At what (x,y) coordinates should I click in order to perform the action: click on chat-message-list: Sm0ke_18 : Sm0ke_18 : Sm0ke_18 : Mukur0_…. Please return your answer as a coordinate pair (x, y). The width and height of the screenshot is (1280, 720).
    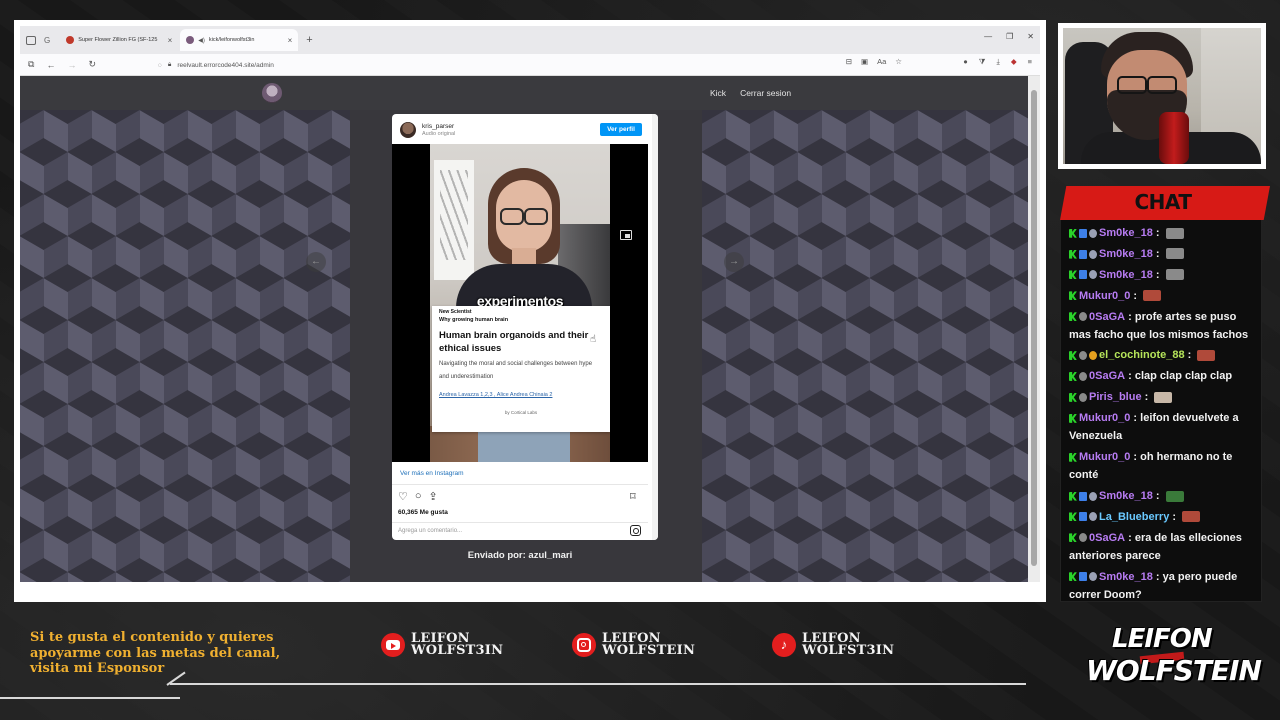
    Looking at the image, I should click on (1162, 415).